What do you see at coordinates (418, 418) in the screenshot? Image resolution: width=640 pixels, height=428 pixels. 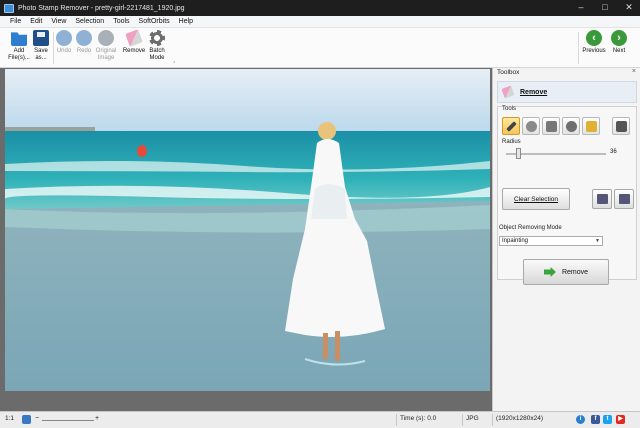 I see `time-status: Time (s): 0.0` at bounding box center [418, 418].